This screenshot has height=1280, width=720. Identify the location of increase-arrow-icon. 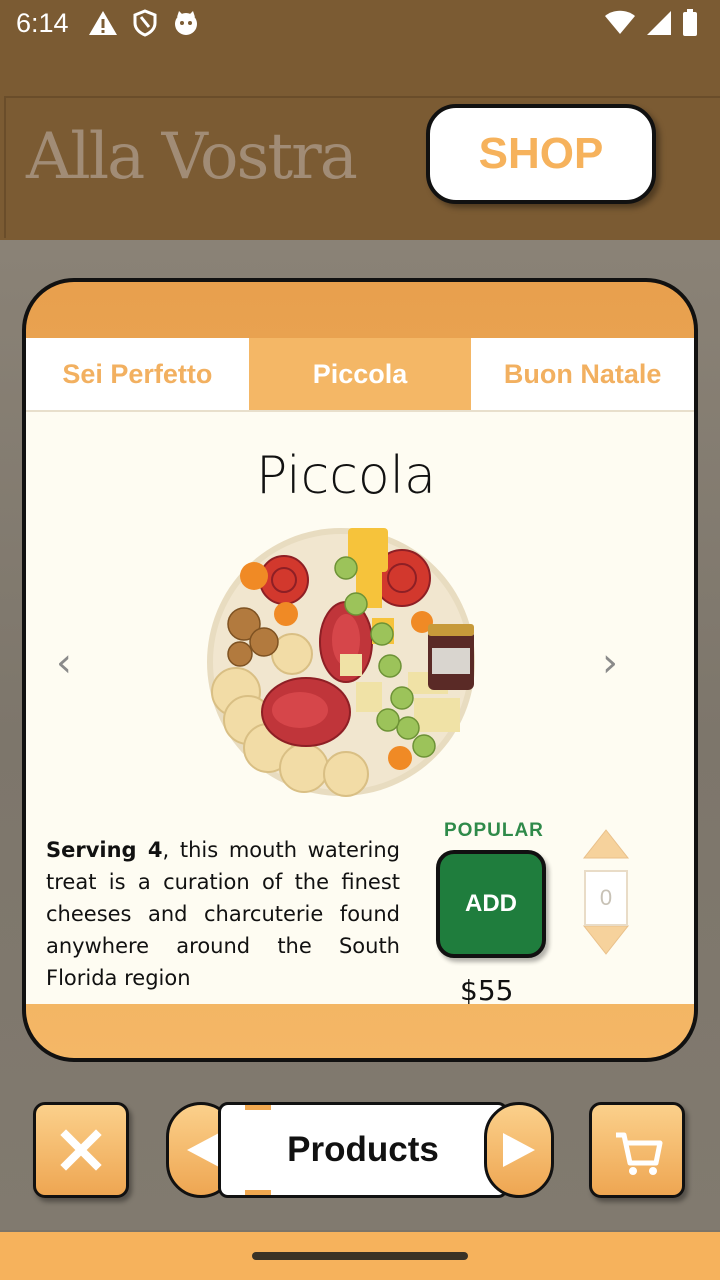
(606, 844).